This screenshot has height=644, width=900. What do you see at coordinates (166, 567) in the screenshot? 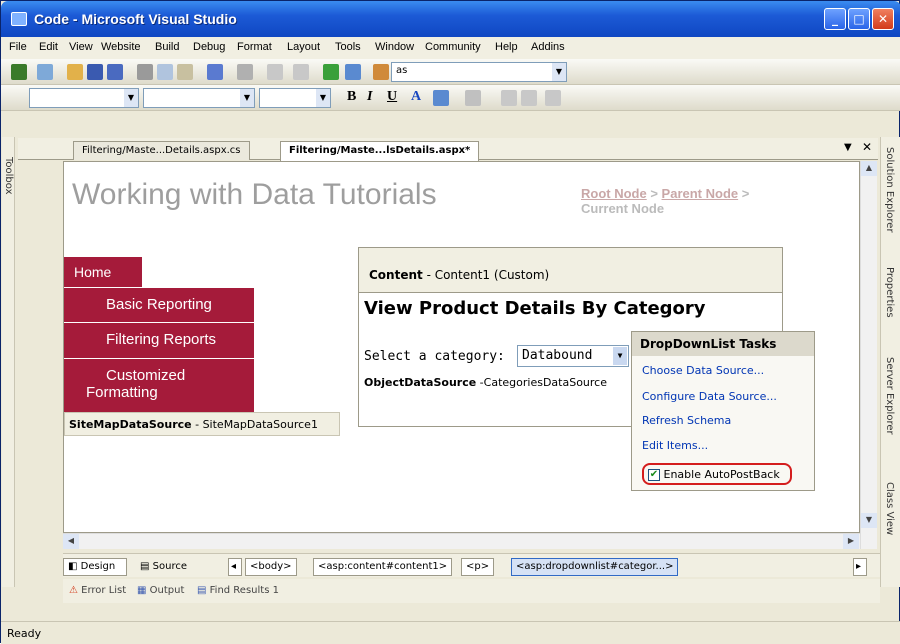
I see `source-view-button: ▤ Source` at bounding box center [166, 567].